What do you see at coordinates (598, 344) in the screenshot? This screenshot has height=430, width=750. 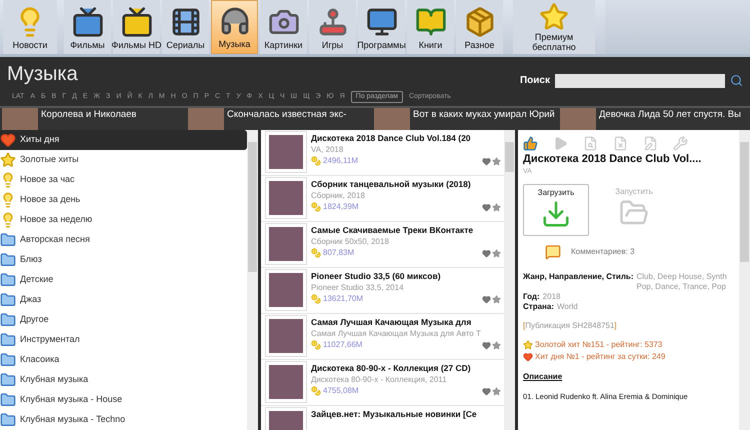 I see `rating-text: Золотой хит №151 - рейтинг: 5373` at bounding box center [598, 344].